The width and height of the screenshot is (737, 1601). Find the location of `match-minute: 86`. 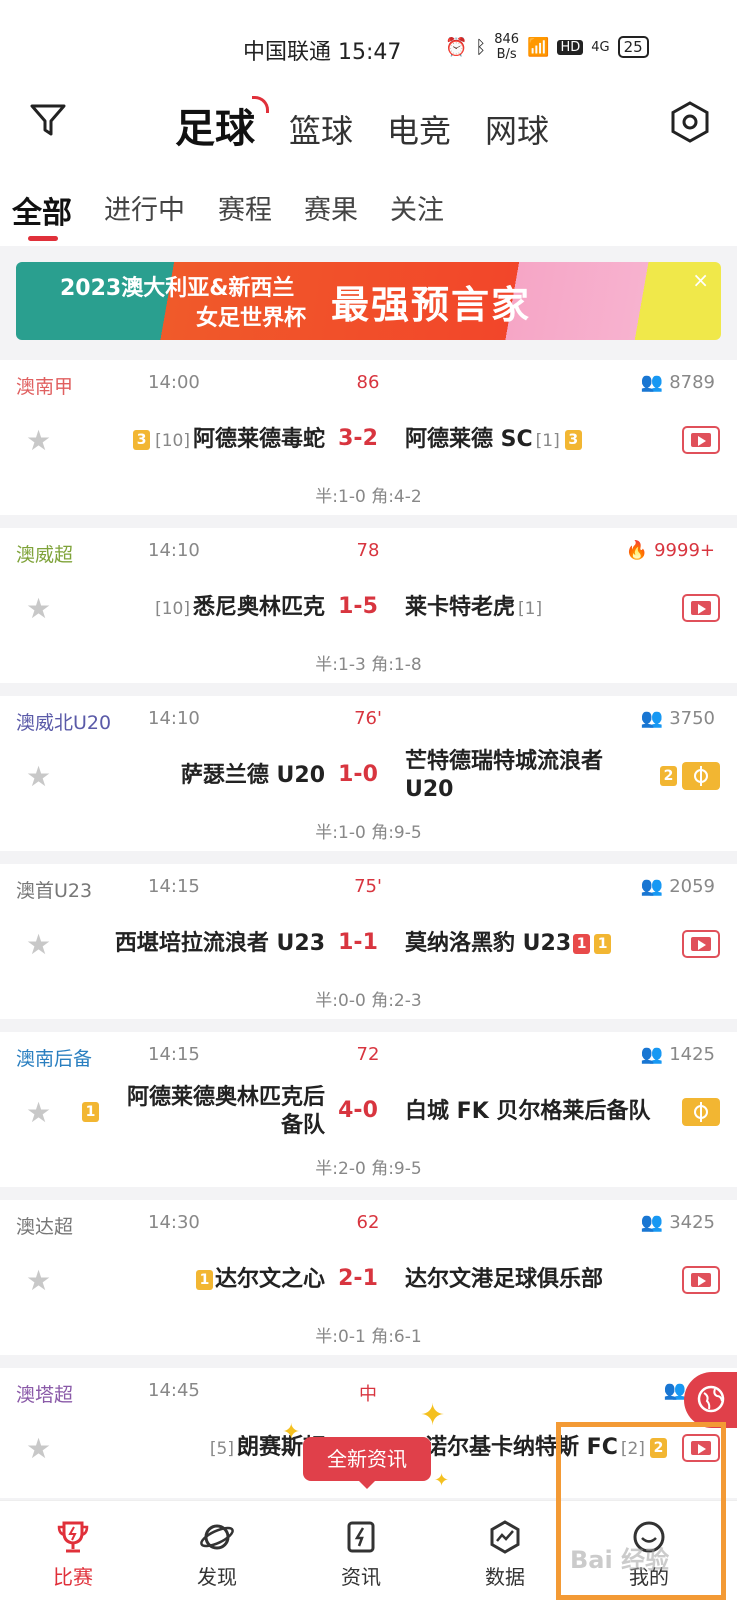

match-minute: 86 is located at coordinates (368, 382).